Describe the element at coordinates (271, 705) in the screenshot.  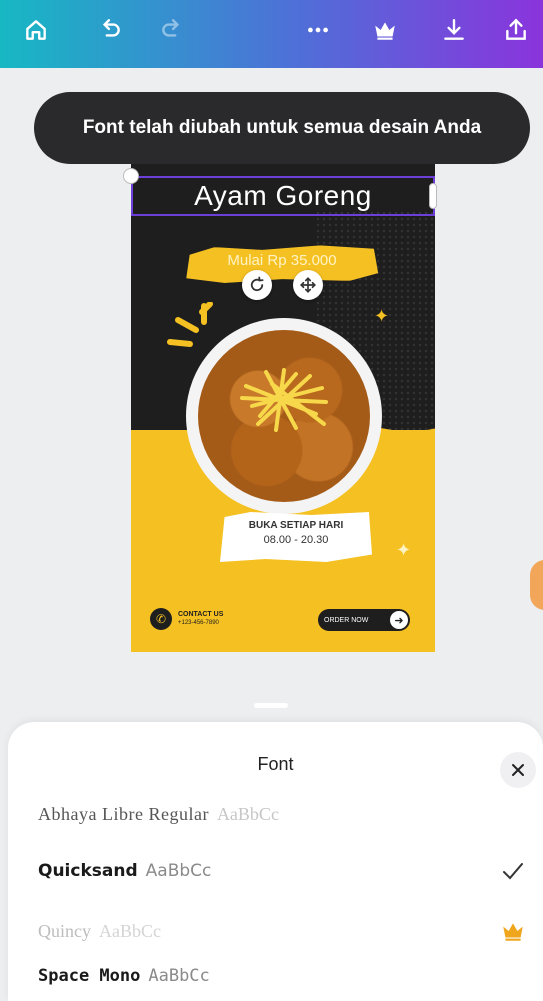
I see `sheet-drag-handle` at that location.